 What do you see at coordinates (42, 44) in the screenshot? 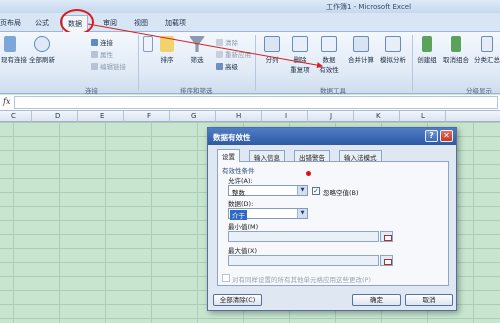
I see `refresh-icon` at bounding box center [42, 44].